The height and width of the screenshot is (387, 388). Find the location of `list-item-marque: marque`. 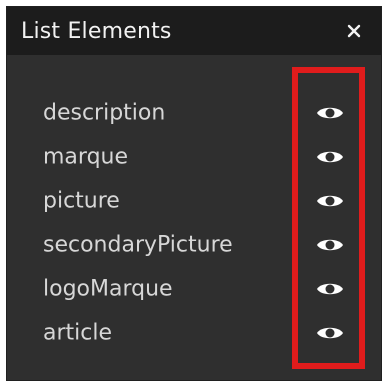

list-item-marque: marque is located at coordinates (194, 157).